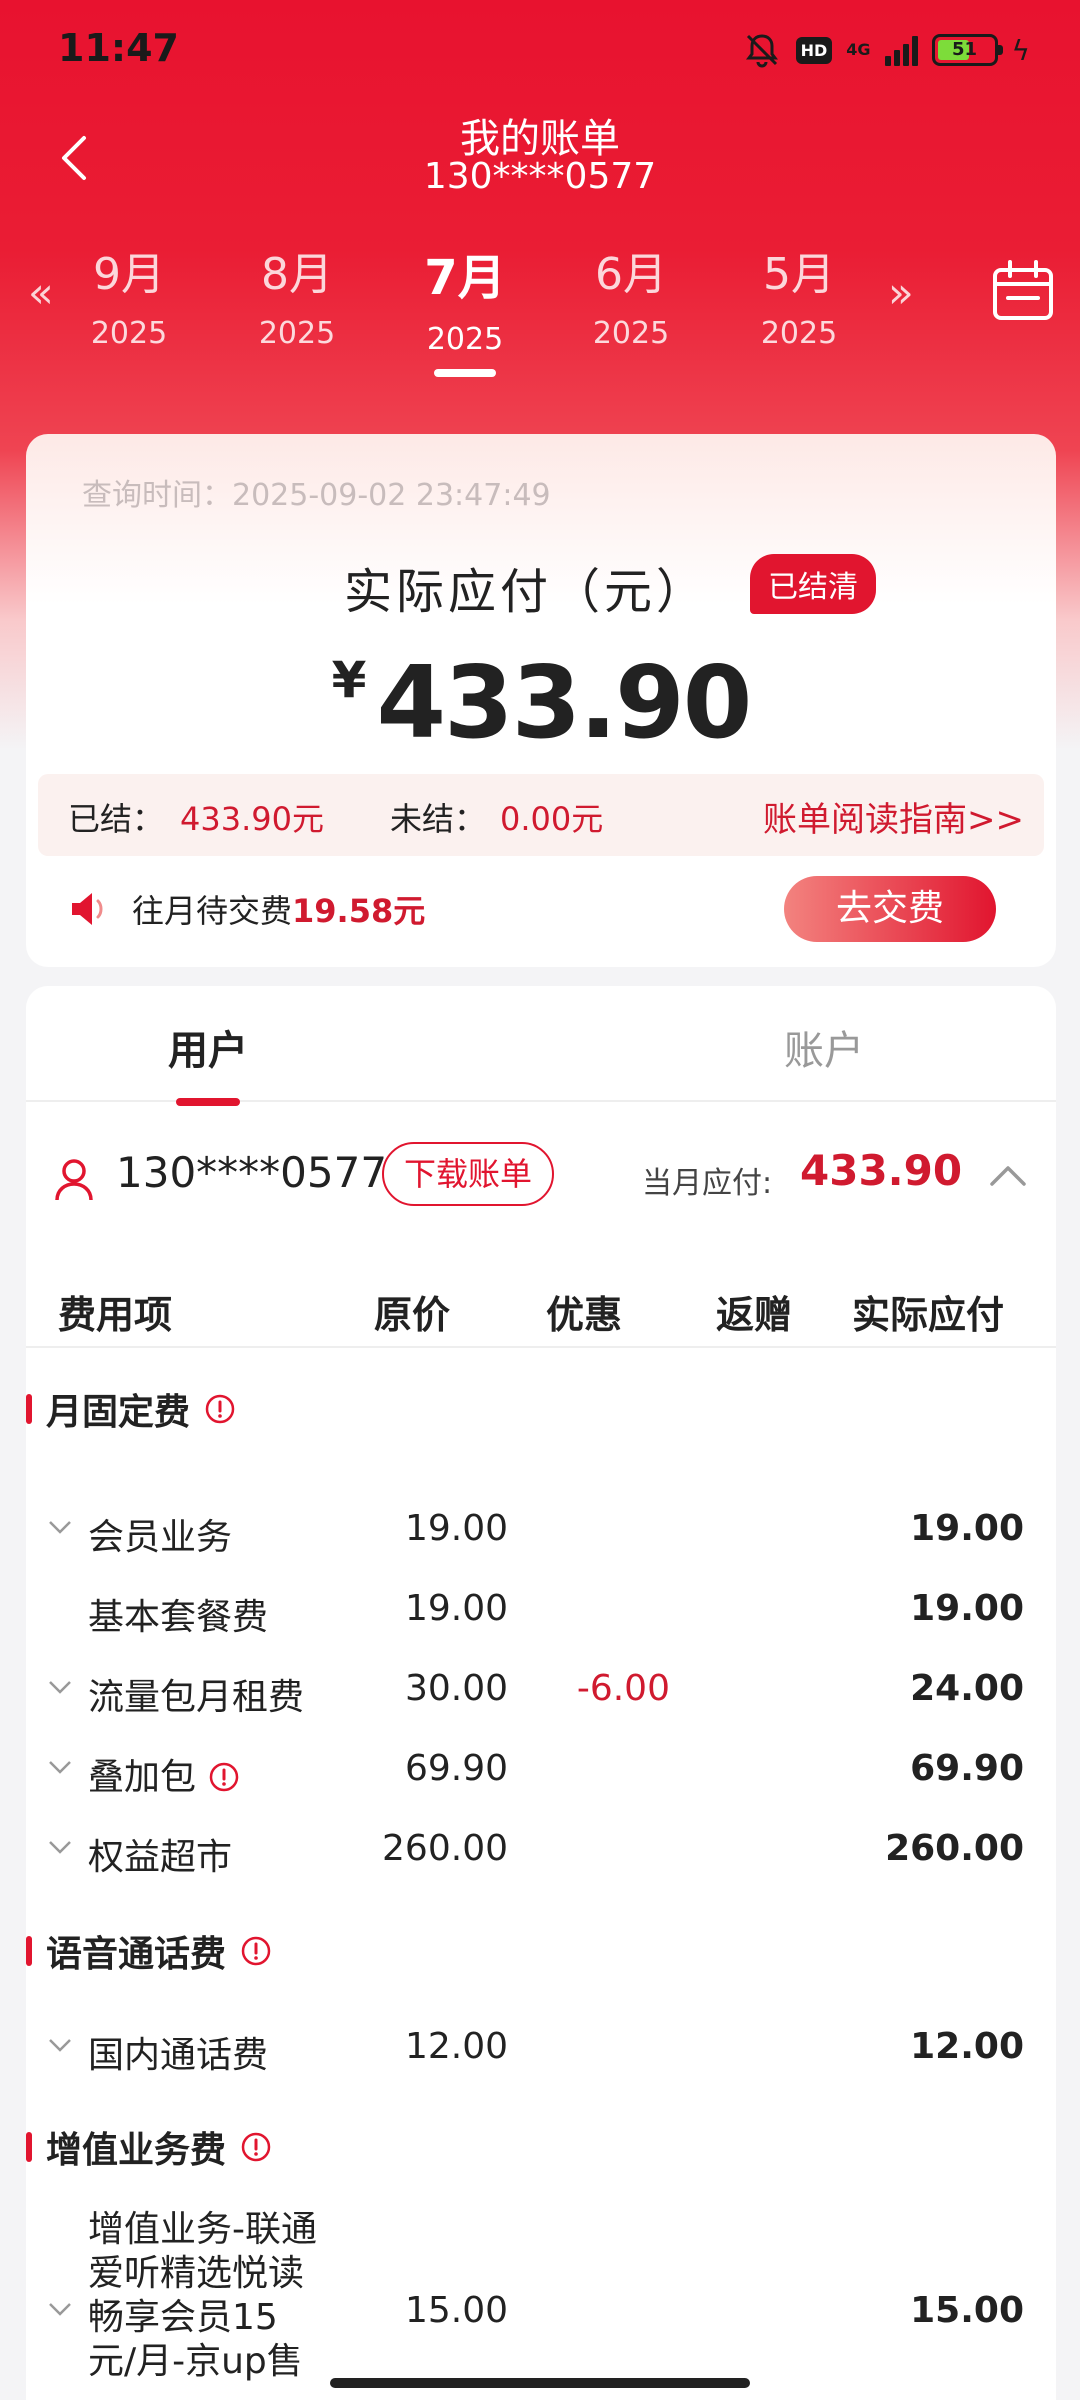 The height and width of the screenshot is (2400, 1080). What do you see at coordinates (118, 48) in the screenshot?
I see `clock: 11:47` at bounding box center [118, 48].